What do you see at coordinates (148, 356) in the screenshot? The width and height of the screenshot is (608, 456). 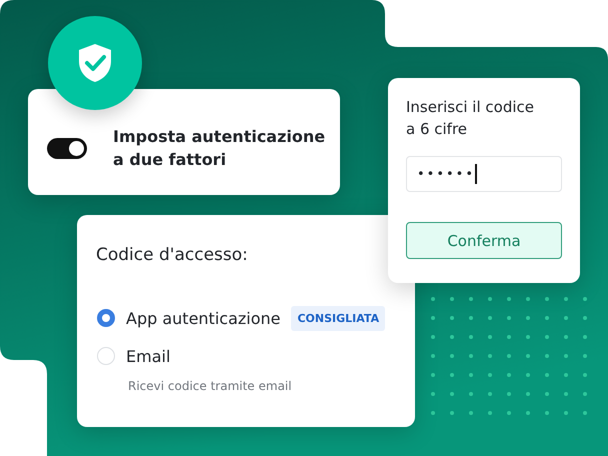 I see `option-label: Email` at bounding box center [148, 356].